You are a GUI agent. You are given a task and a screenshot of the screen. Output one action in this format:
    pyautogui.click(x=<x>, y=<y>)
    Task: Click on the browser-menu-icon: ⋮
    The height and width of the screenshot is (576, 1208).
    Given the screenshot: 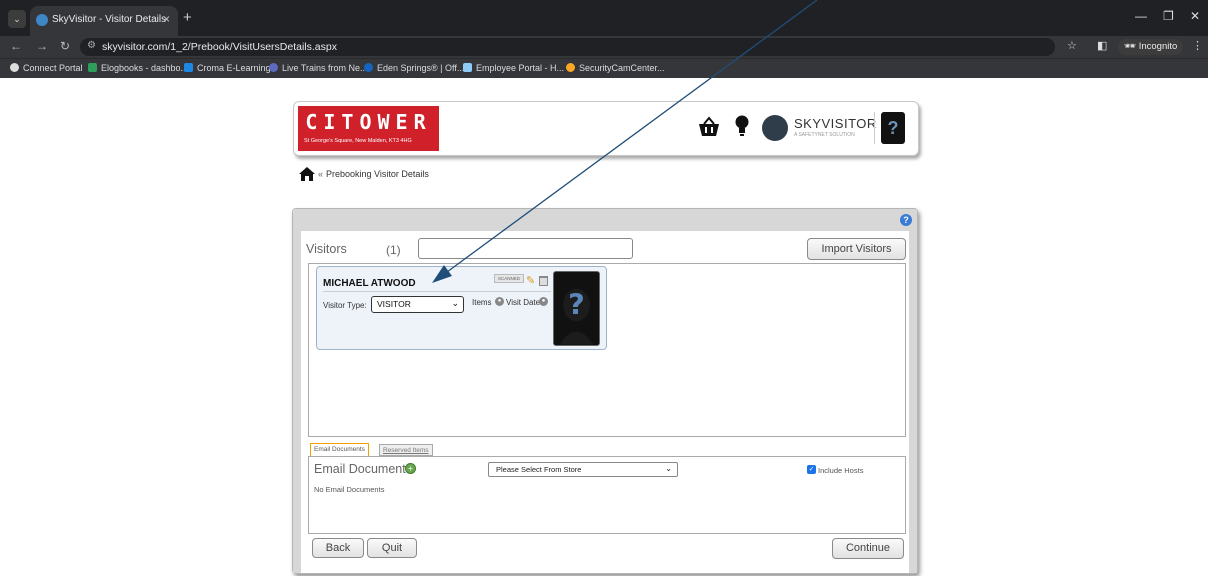 What is the action you would take?
    pyautogui.click(x=1197, y=45)
    